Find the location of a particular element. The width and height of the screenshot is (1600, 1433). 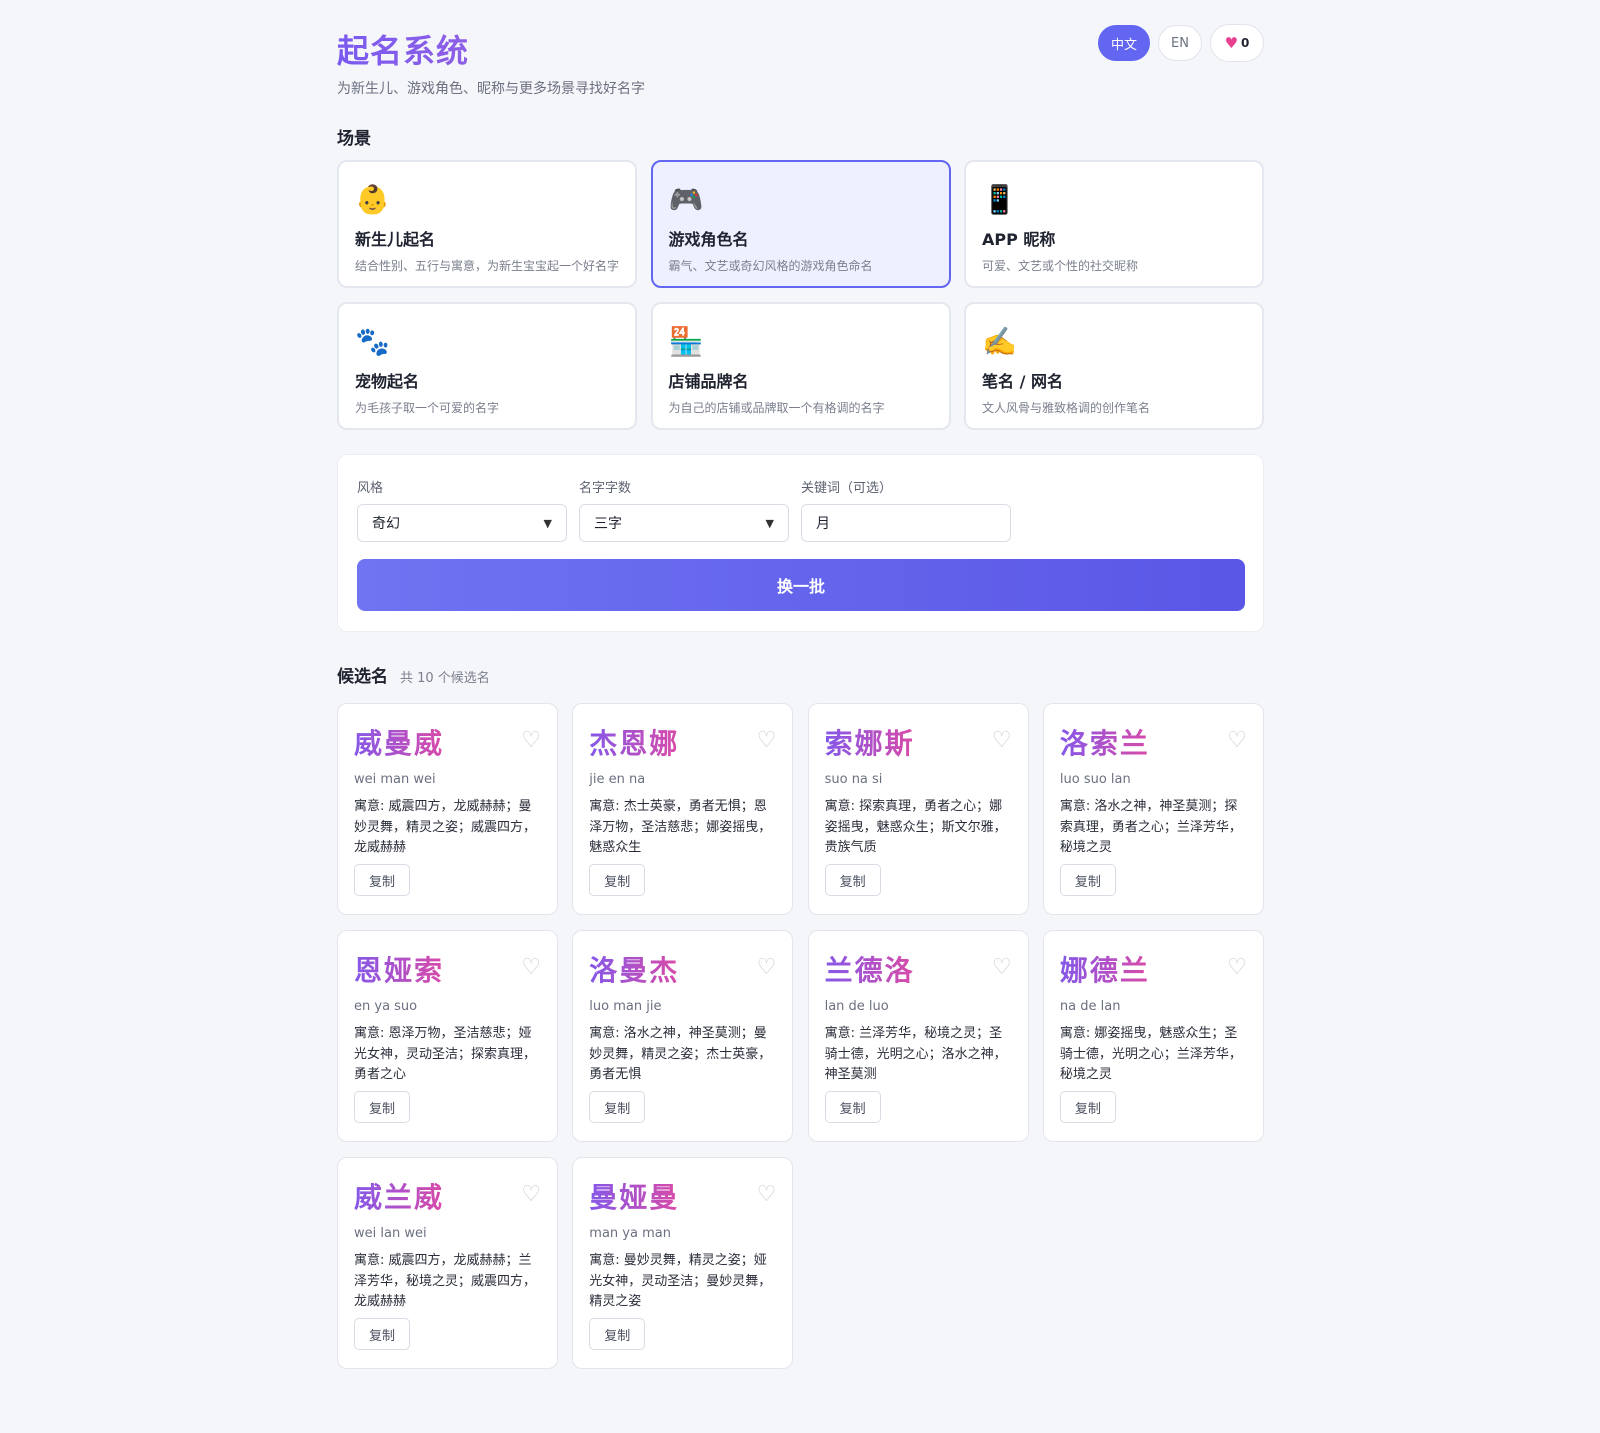

scene-desc: 结合性别、五行与寓意，为新生宝宝起一个好名字 is located at coordinates (487, 266).